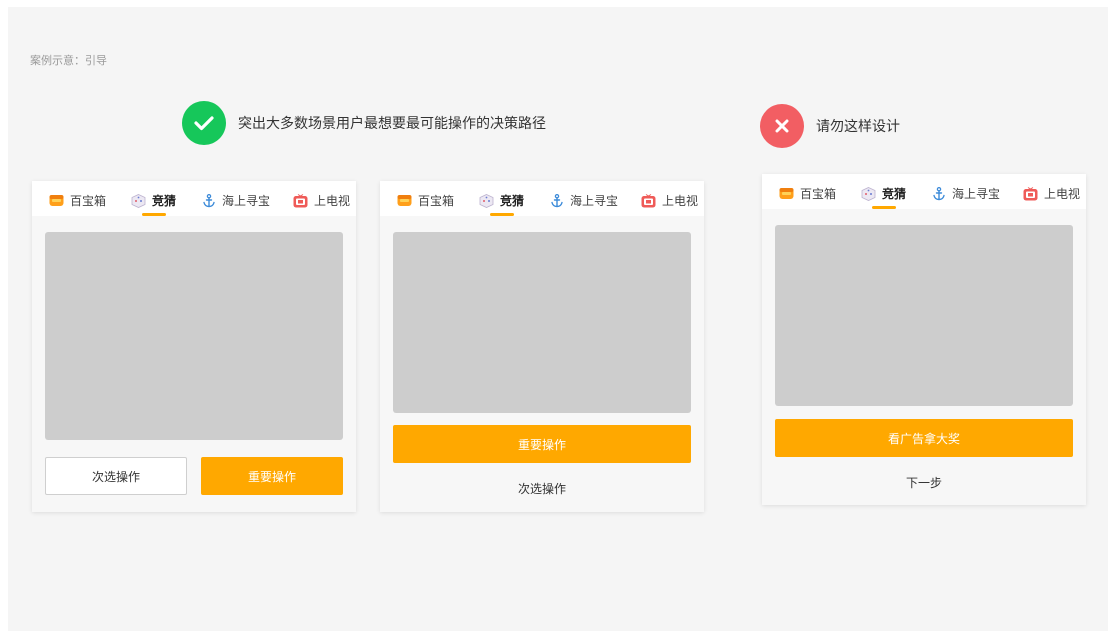  Describe the element at coordinates (782, 126) in the screenshot. I see `close-icon` at that location.